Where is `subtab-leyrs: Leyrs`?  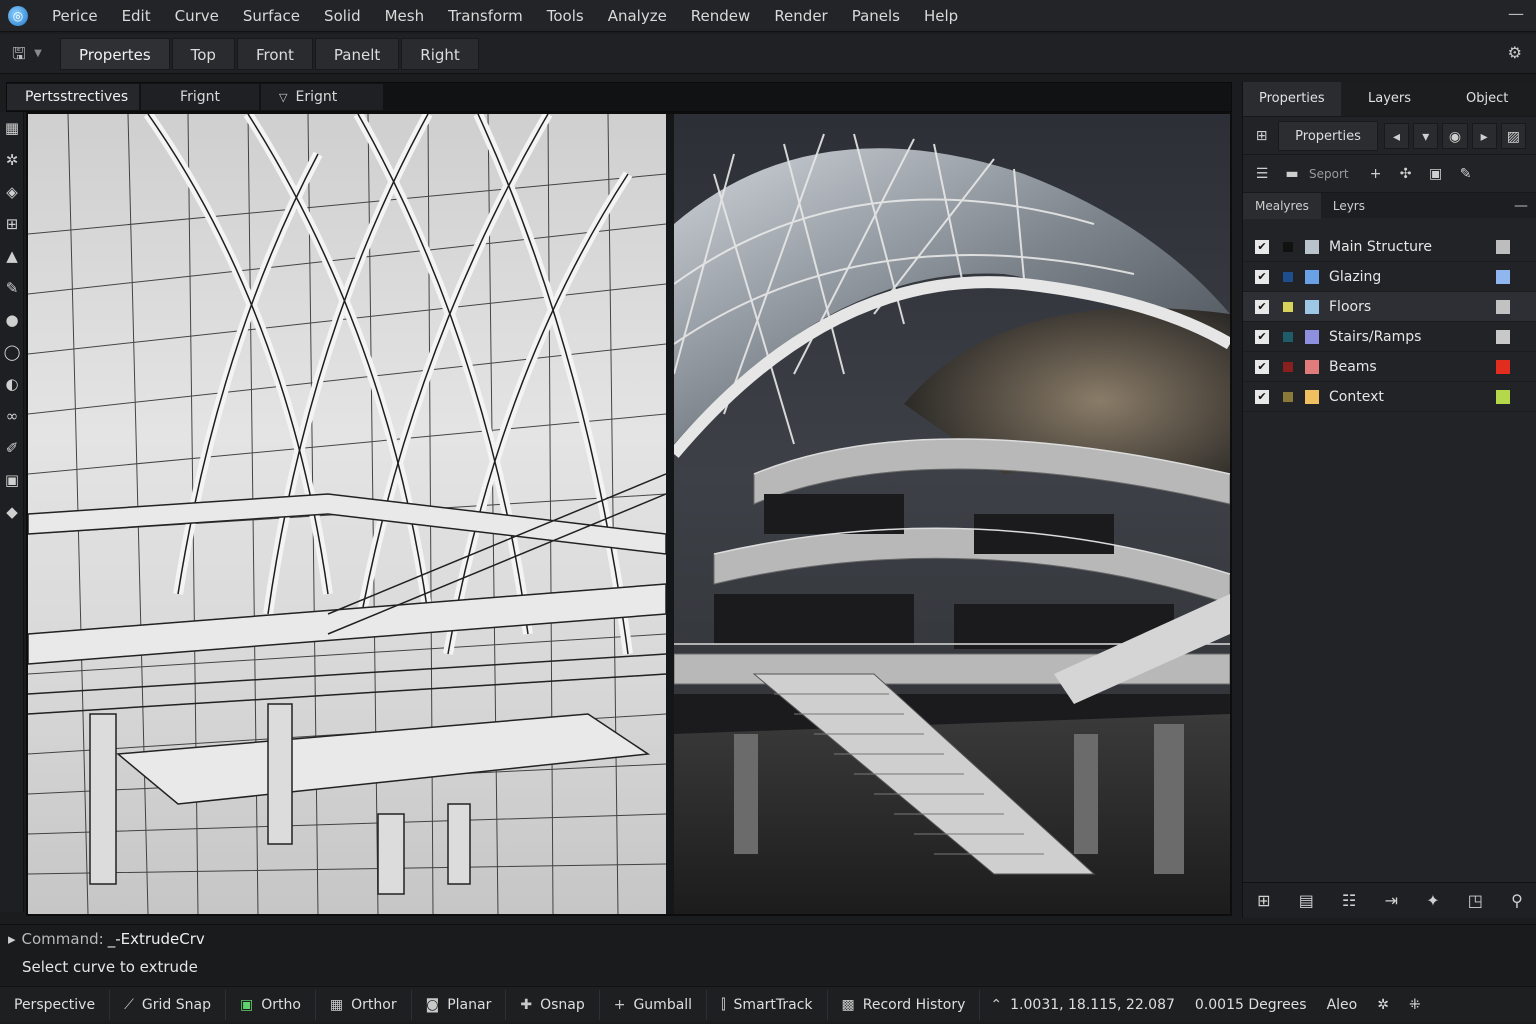
subtab-leyrs: Leyrs is located at coordinates (1349, 206).